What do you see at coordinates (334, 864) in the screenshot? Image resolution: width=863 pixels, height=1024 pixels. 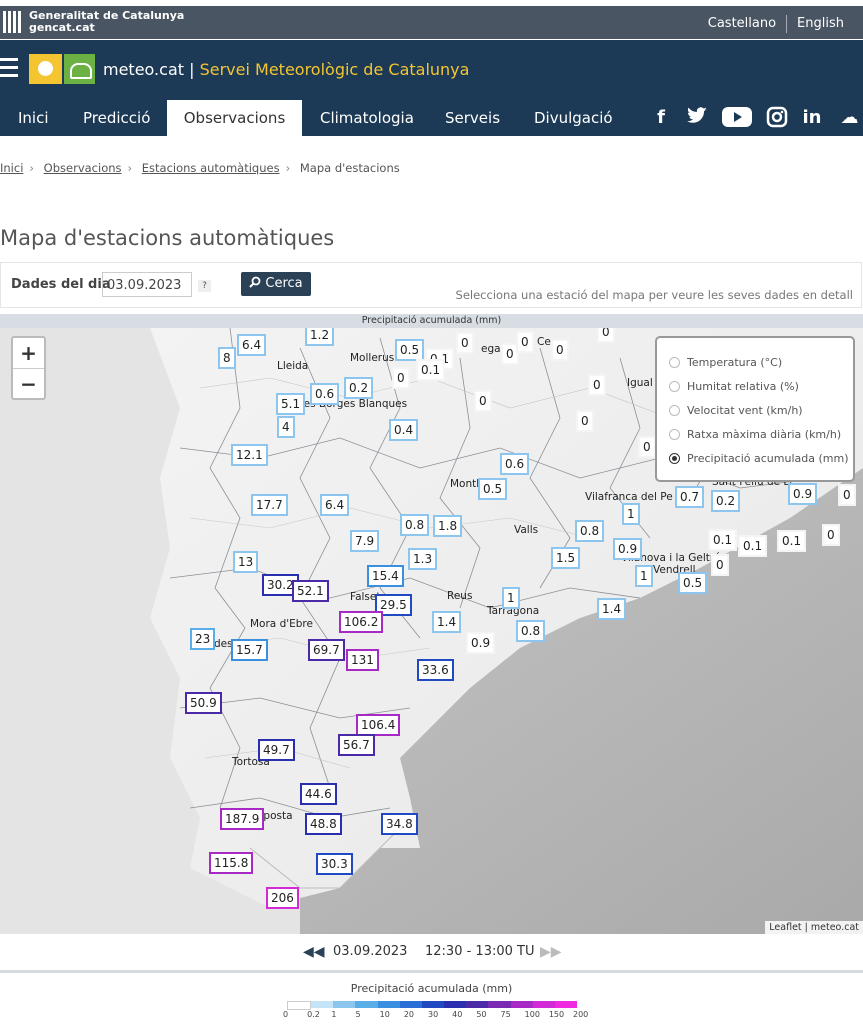 I see `station-marker: 30.3` at bounding box center [334, 864].